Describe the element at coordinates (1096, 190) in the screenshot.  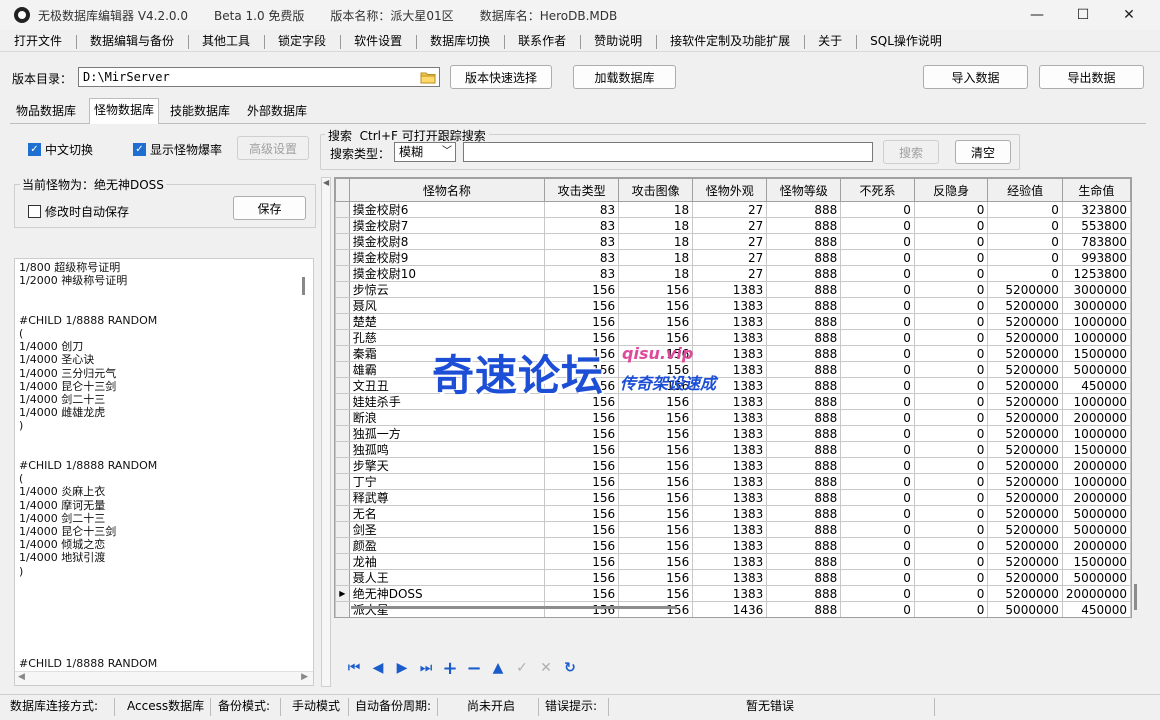
I see `col-hp: 生命值` at that location.